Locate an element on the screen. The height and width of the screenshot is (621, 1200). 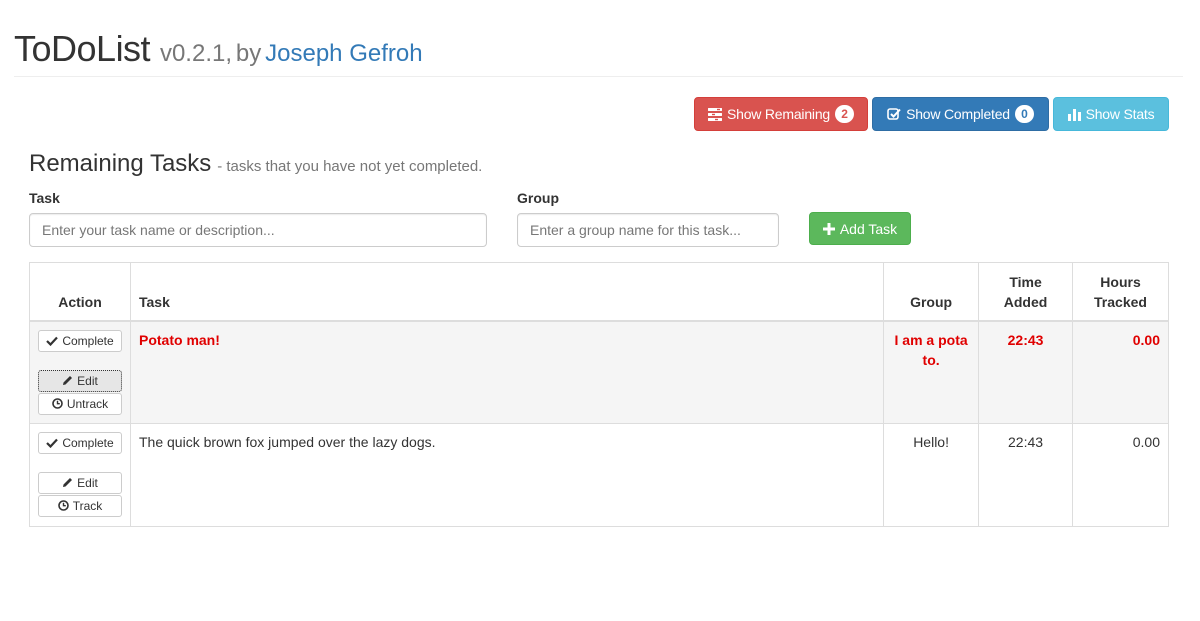
show-completed-label: Show Completed is located at coordinates (958, 114).